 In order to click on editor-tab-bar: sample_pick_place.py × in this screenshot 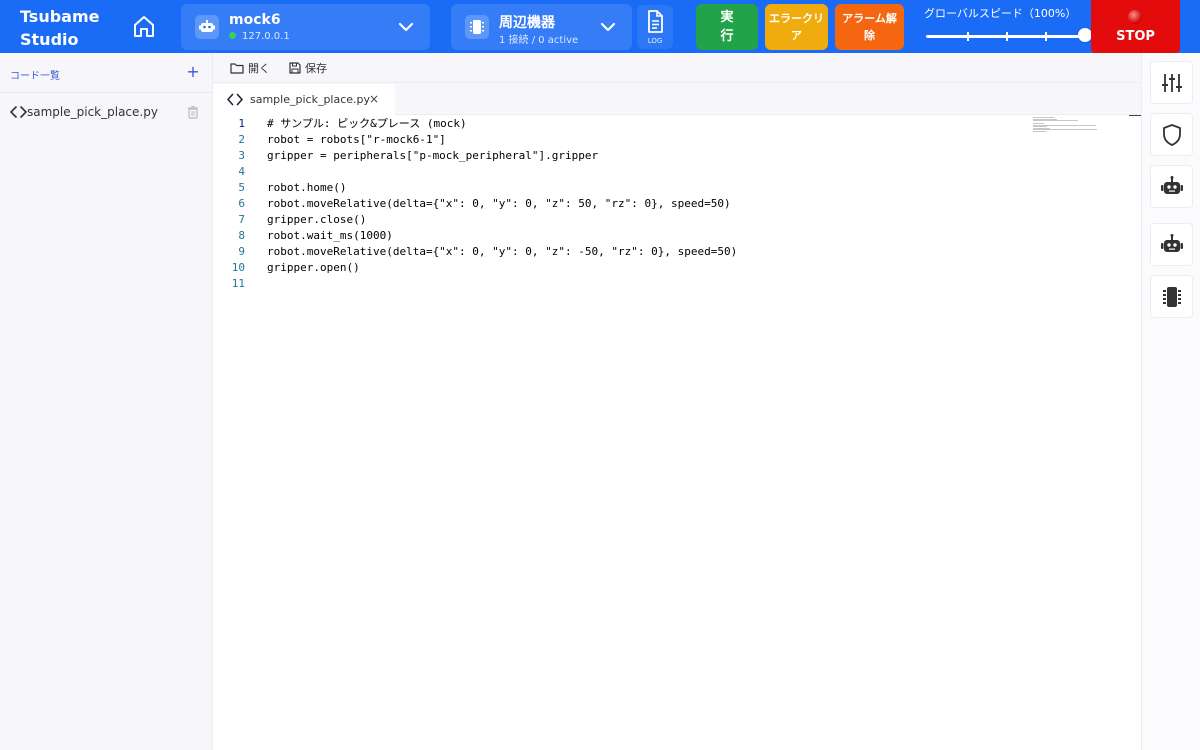, I will do `click(677, 99)`.